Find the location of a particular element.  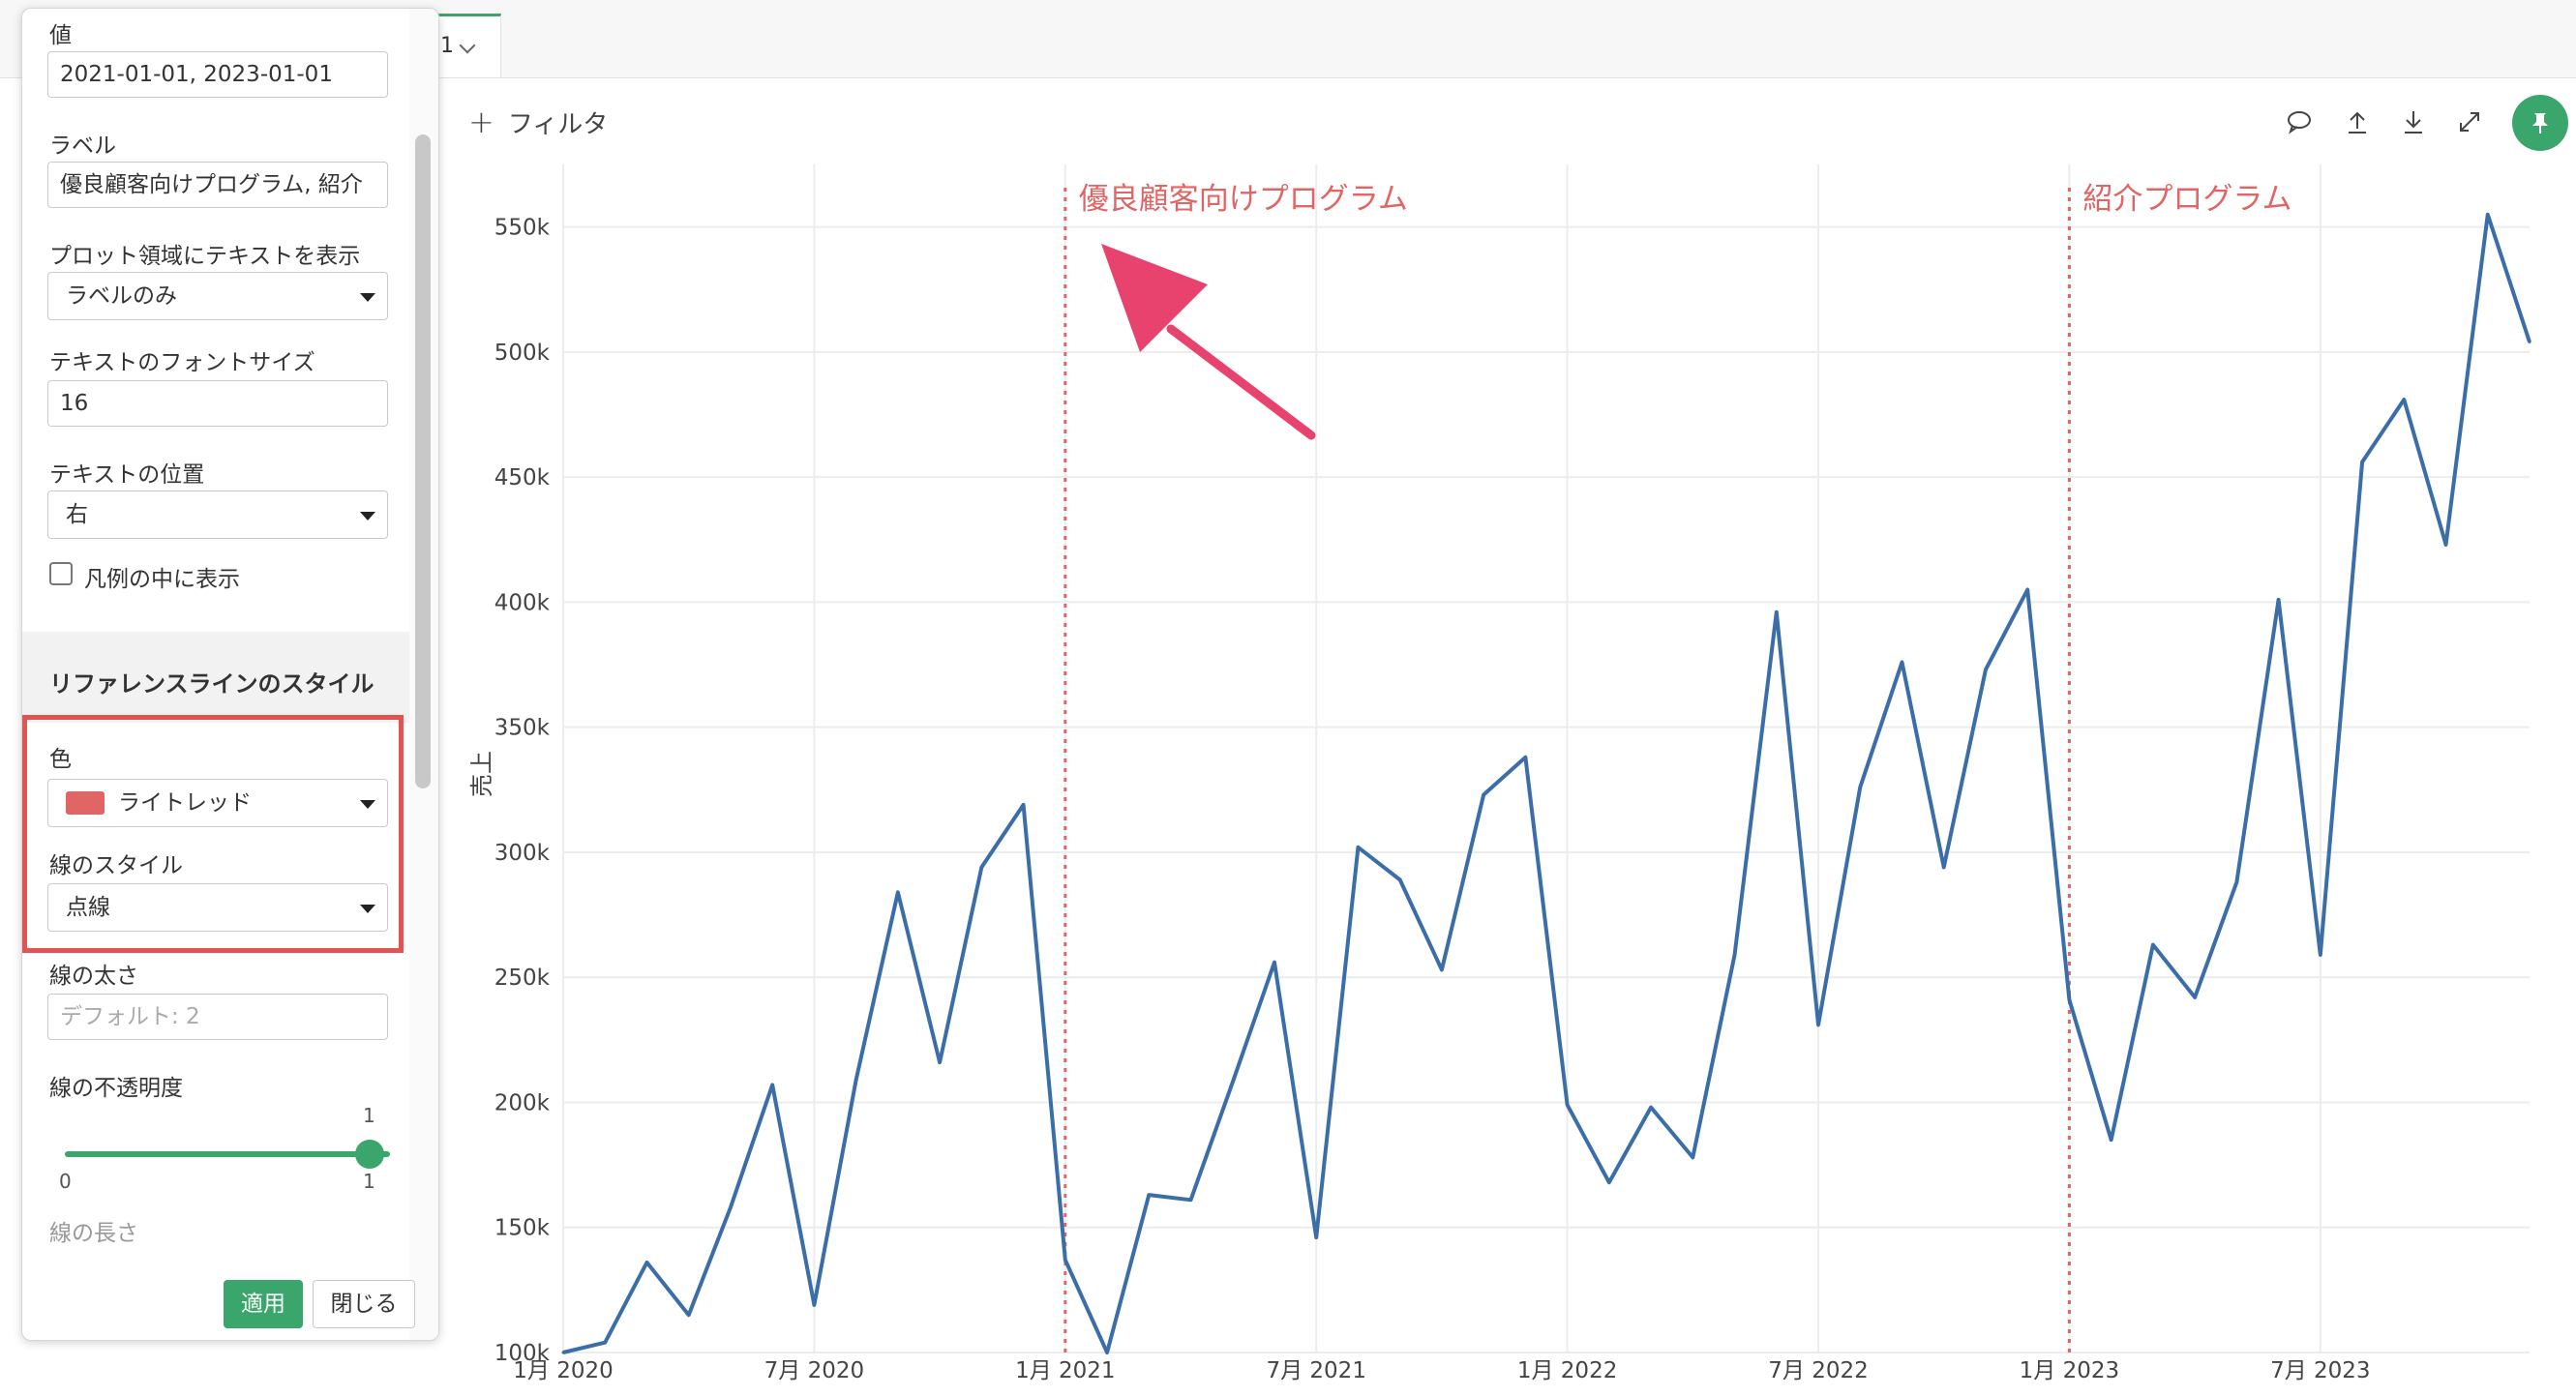

x-tick-label: 7月 2021 is located at coordinates (1315, 1370).